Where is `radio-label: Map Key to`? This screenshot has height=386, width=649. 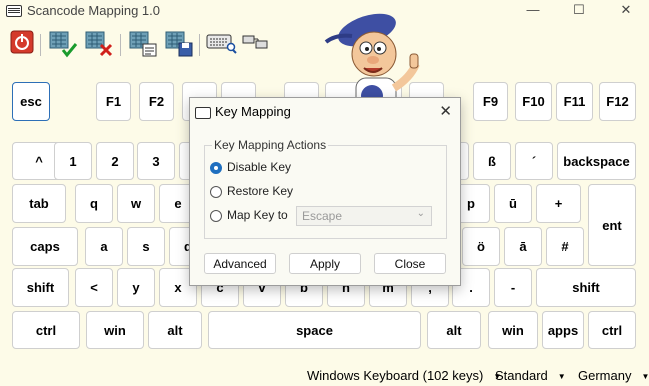
radio-label: Map Key to is located at coordinates (257, 215).